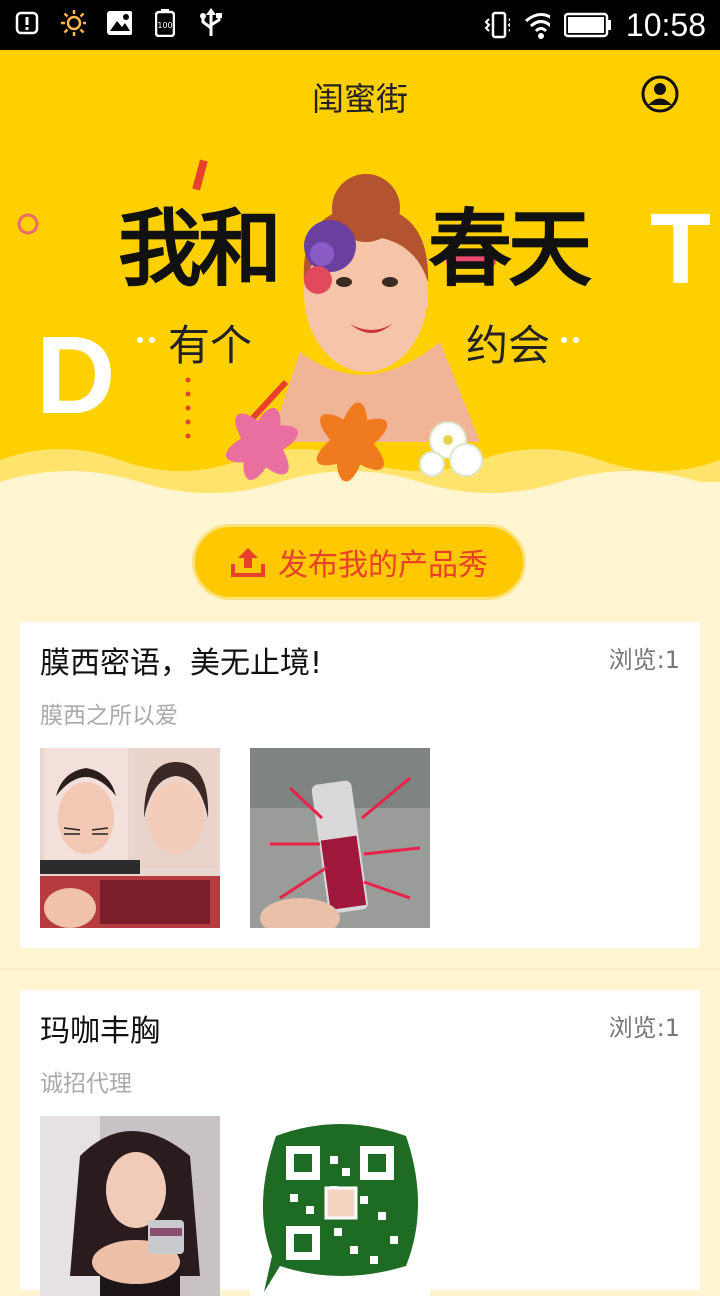  What do you see at coordinates (248, 562) in the screenshot?
I see `upload-icon` at bounding box center [248, 562].